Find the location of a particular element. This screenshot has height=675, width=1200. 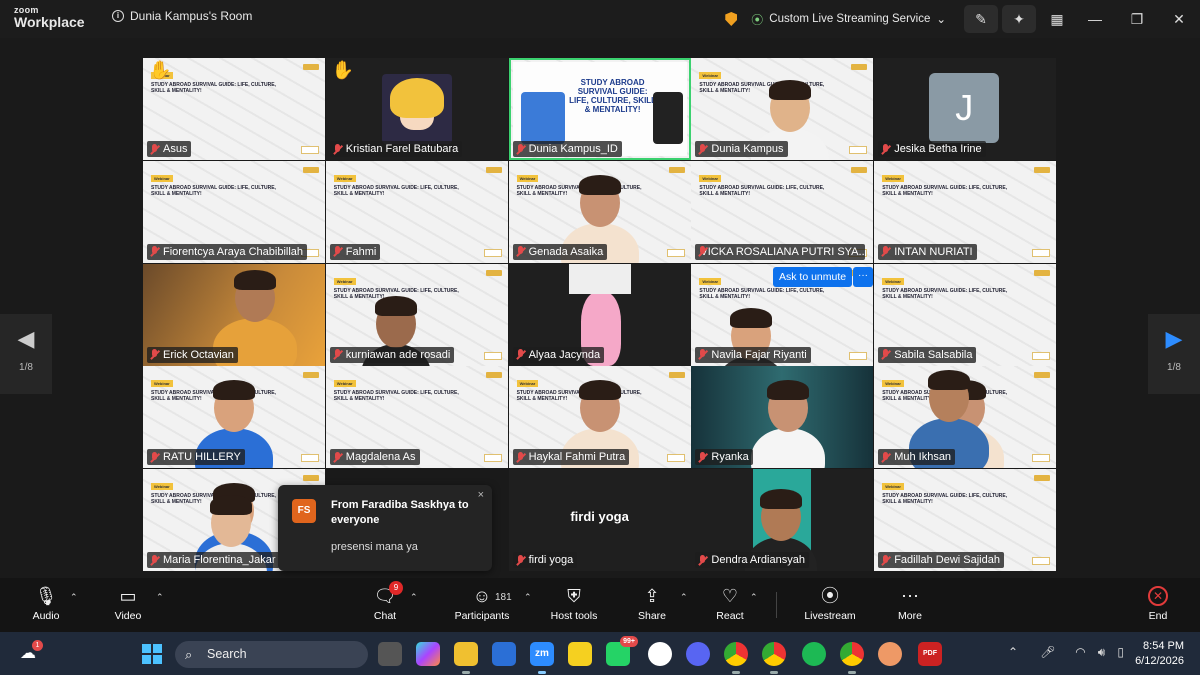

camera-icon: ▭ is located at coordinates (128, 596).